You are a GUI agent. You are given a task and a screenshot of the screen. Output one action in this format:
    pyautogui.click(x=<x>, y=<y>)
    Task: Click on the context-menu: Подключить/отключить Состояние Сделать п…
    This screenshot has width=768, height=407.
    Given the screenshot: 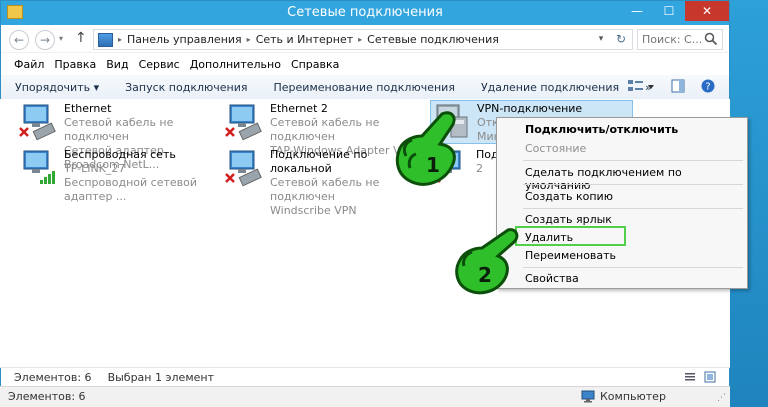 What is the action you would take?
    pyautogui.click(x=622, y=203)
    